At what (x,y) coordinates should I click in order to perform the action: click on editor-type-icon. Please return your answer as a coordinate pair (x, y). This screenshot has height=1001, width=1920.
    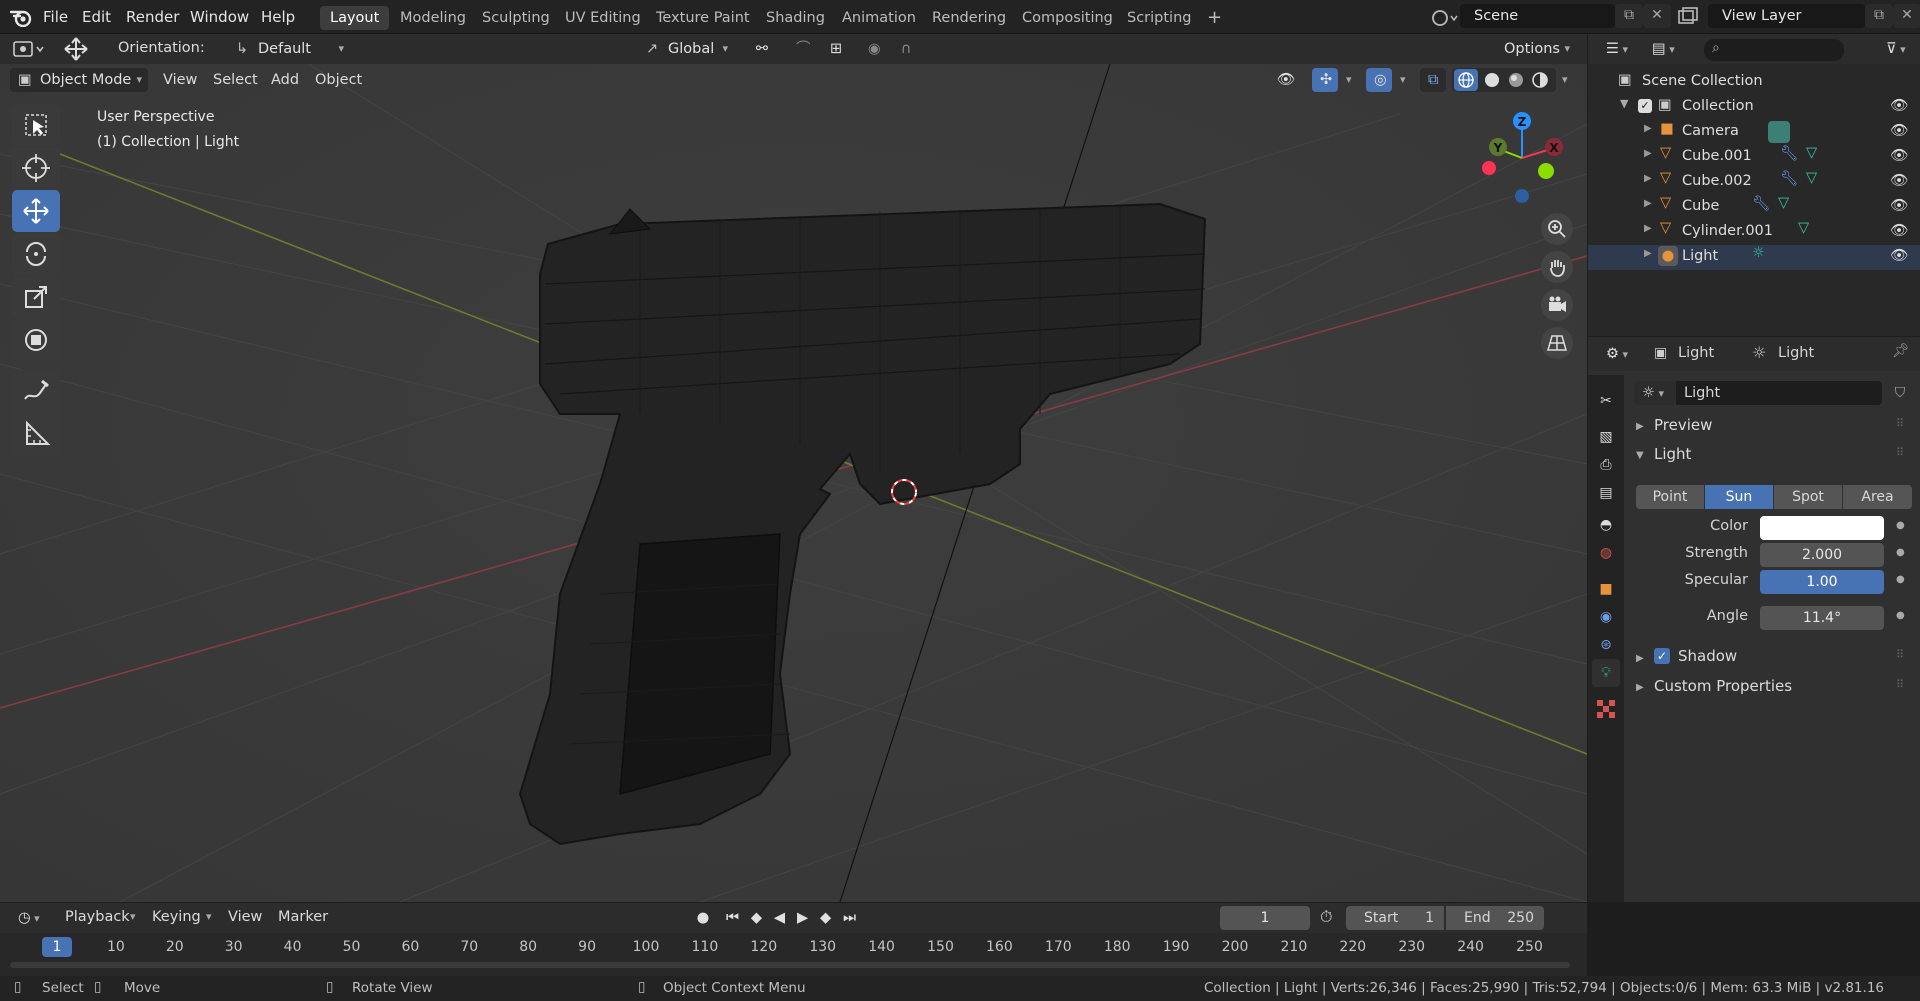
    Looking at the image, I should click on (29, 49).